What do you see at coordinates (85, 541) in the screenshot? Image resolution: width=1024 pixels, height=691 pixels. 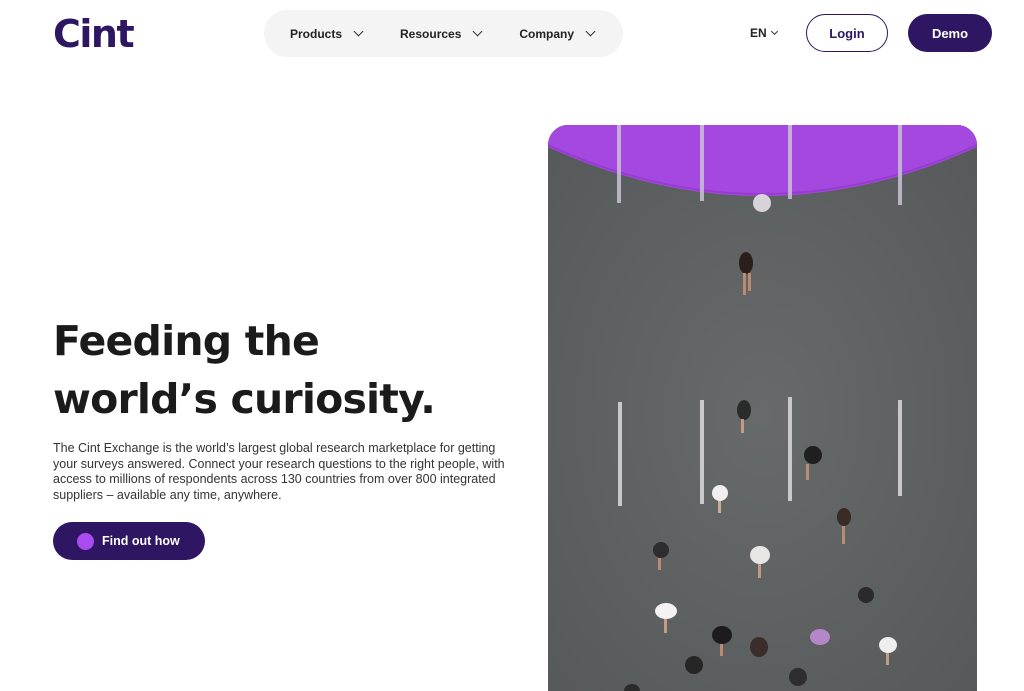 I see `purple-dot-icon` at bounding box center [85, 541].